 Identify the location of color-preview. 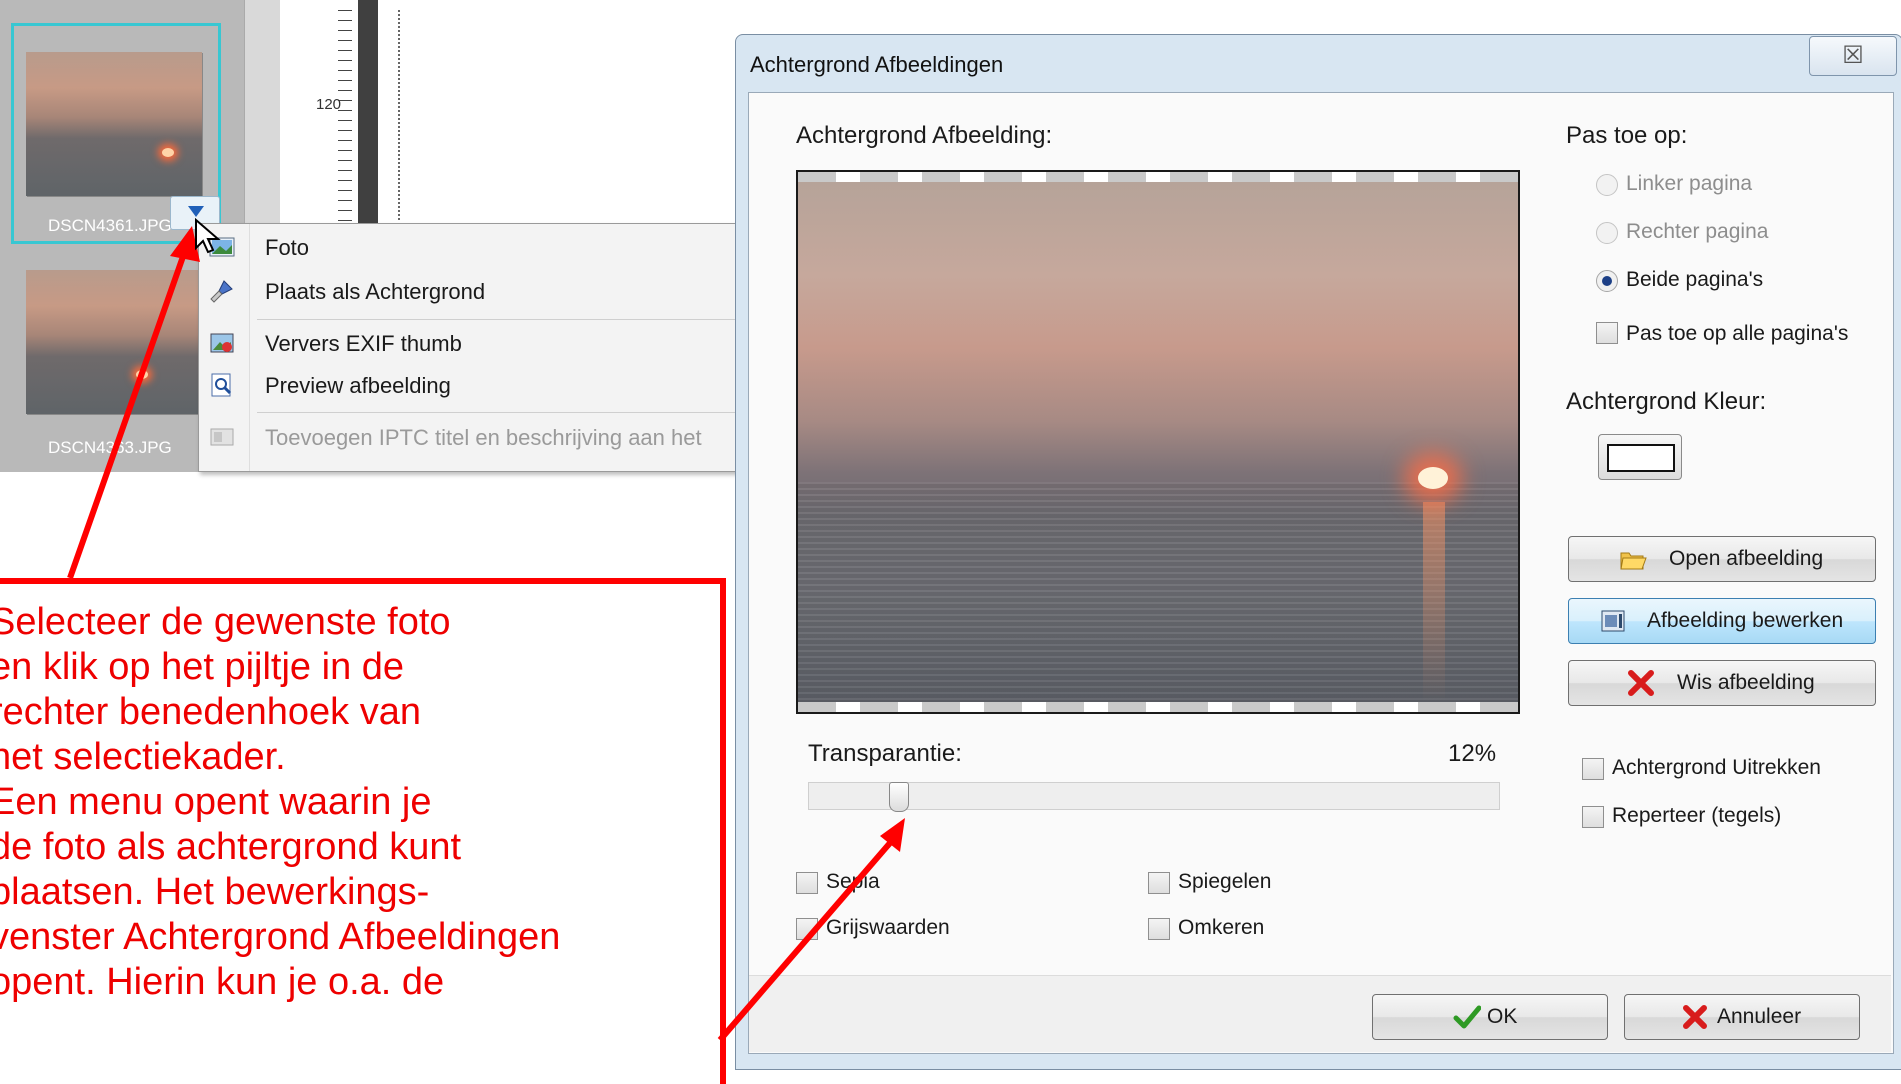
(1641, 458).